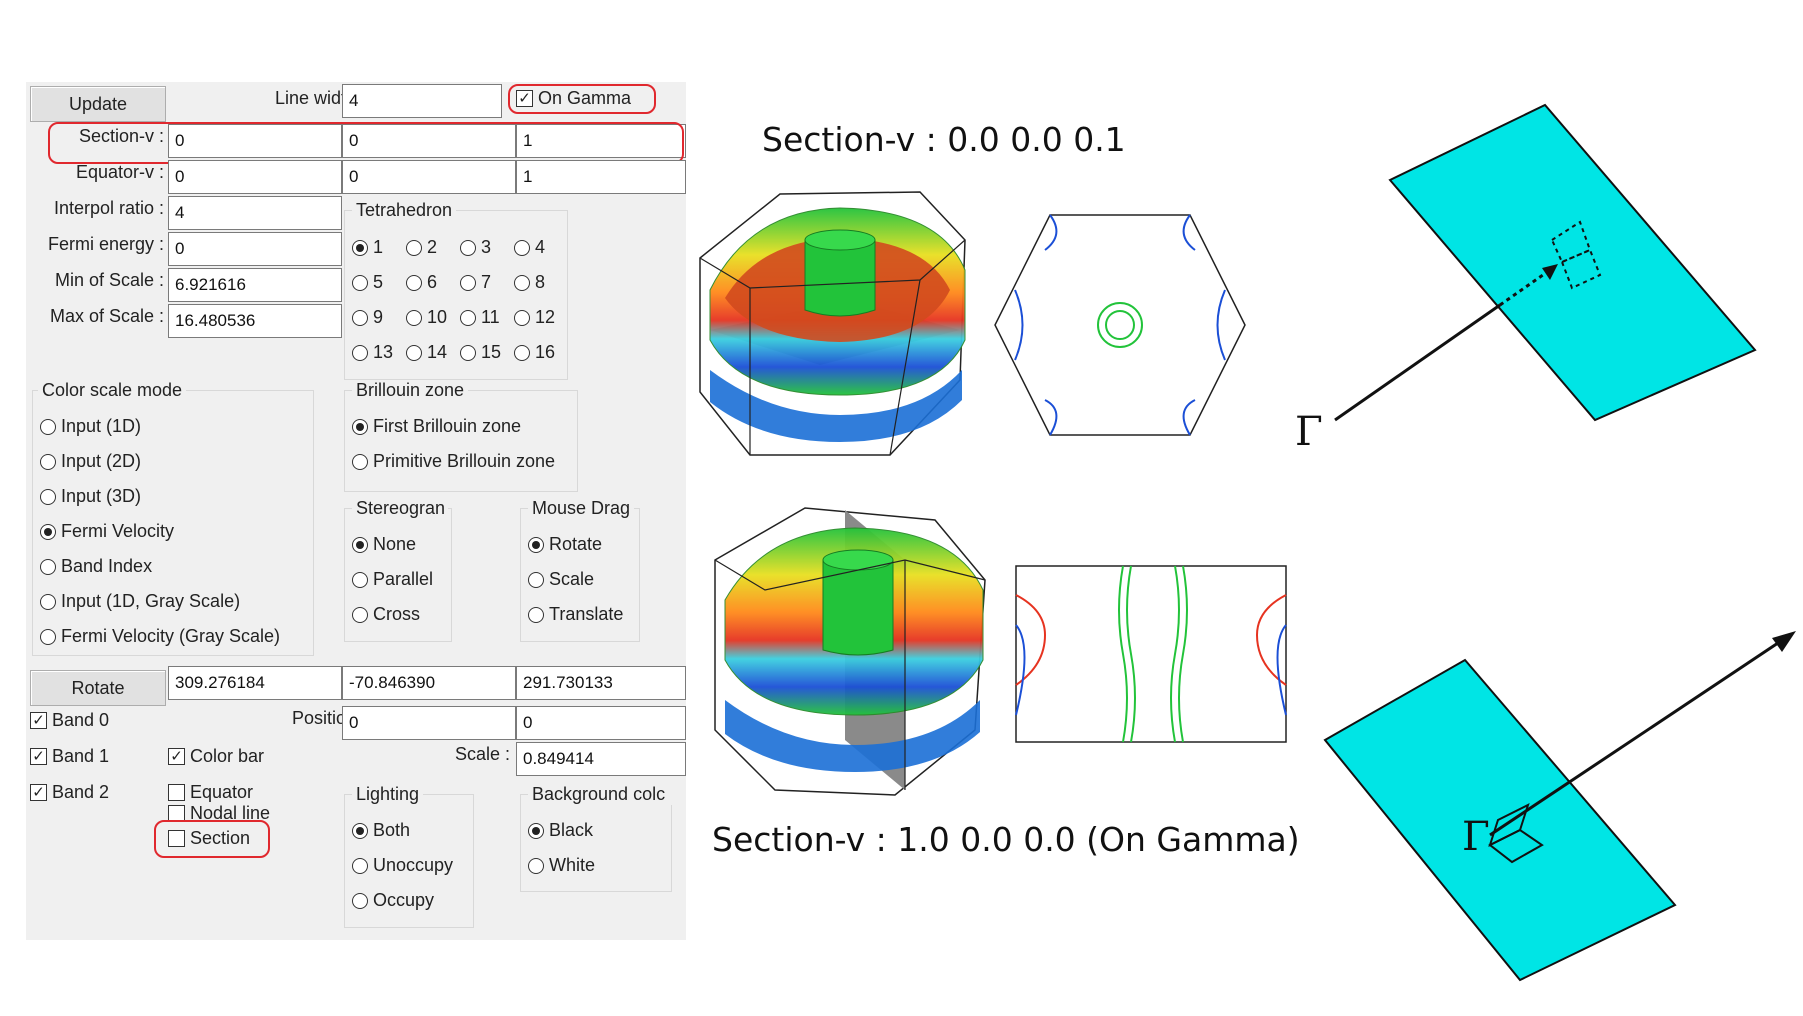  What do you see at coordinates (255, 683) in the screenshot?
I see `rotate-input-1: 309.276184` at bounding box center [255, 683].